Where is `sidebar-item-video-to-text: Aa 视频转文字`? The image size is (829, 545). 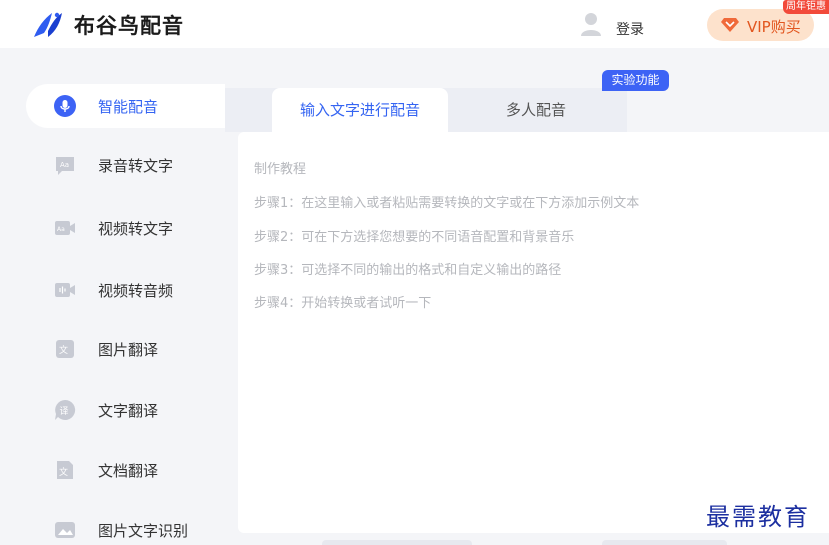
sidebar-item-video-to-text: Aa 视频转文字 is located at coordinates (125, 228).